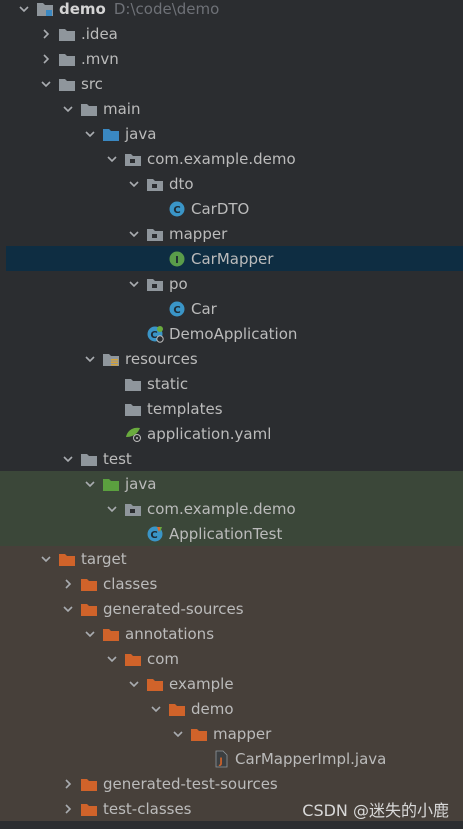 This screenshot has height=829, width=463. What do you see at coordinates (231, 558) in the screenshot?
I see `tree-row-folder-target: target` at bounding box center [231, 558].